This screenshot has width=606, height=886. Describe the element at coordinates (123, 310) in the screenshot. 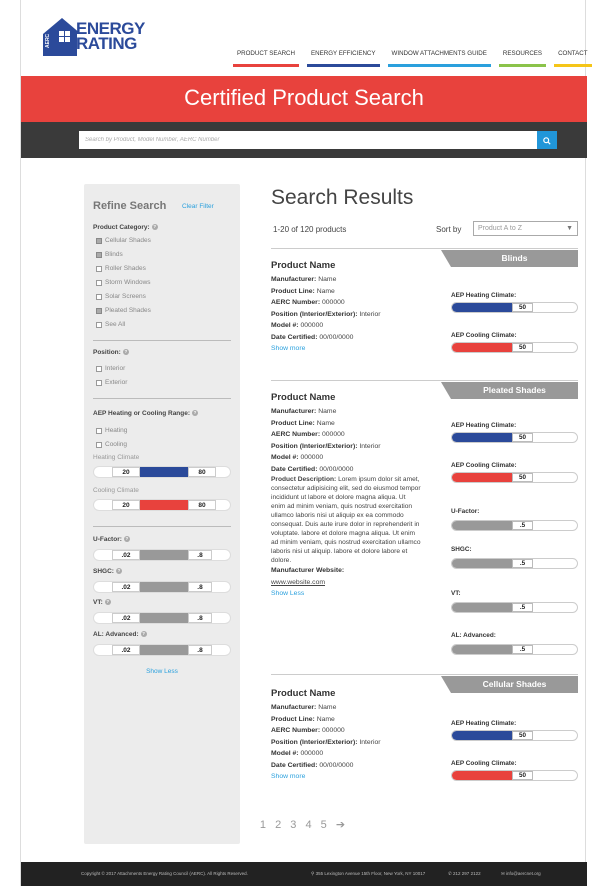

I see `filter-pleated-shades: Pleated Shades` at that location.